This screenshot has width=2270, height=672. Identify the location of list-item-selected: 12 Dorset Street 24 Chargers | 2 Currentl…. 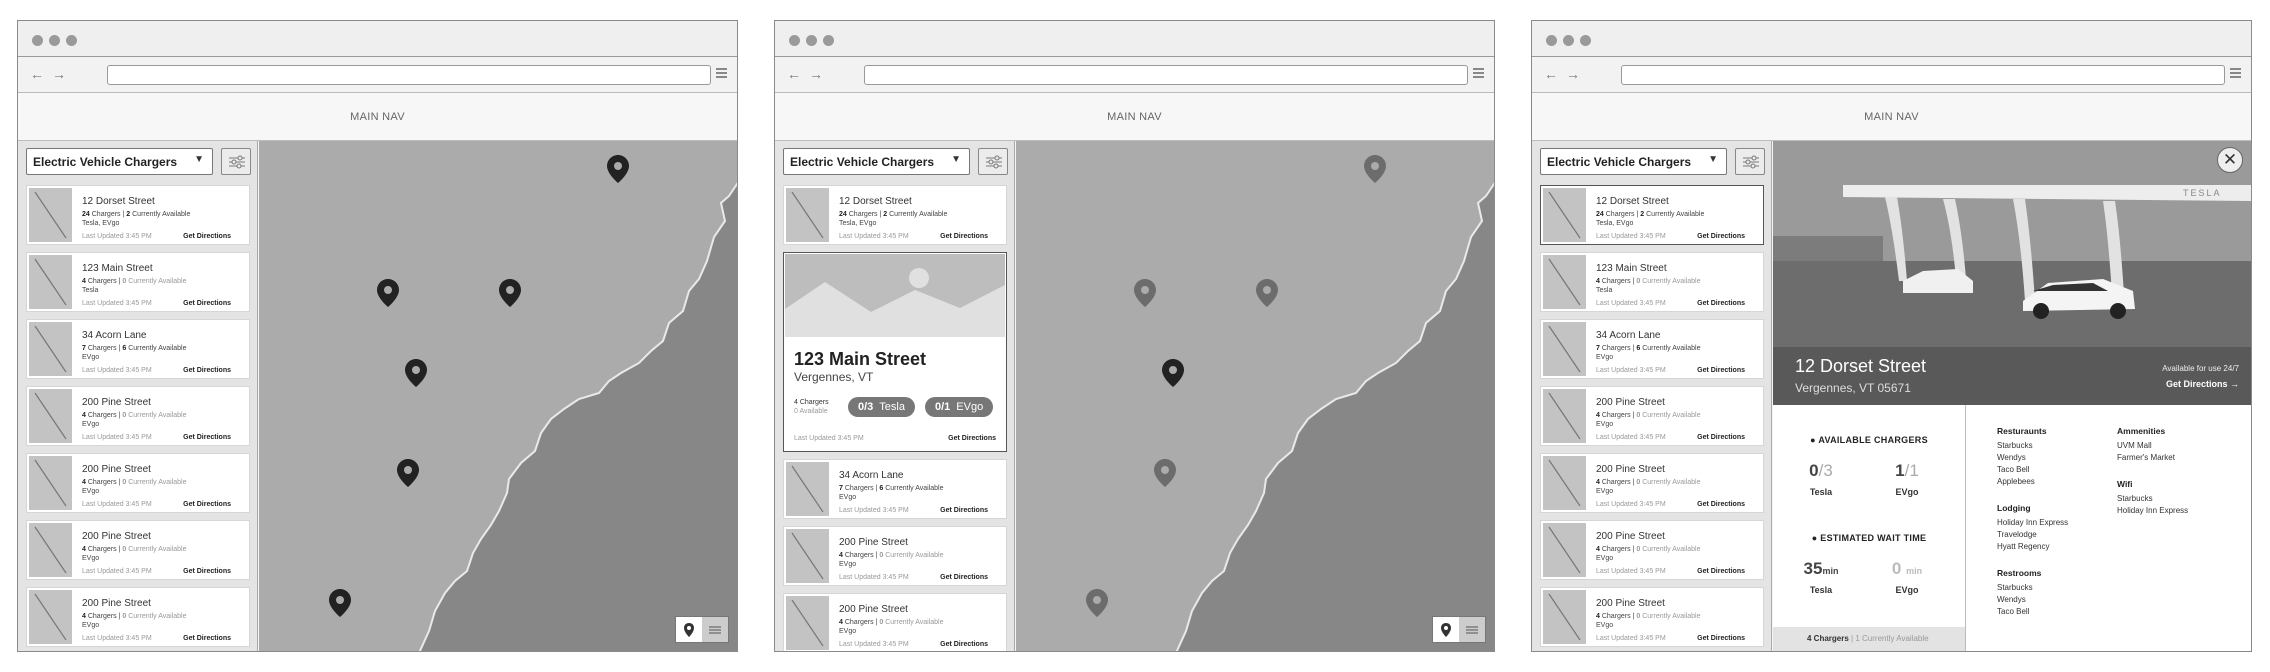
(1652, 215).